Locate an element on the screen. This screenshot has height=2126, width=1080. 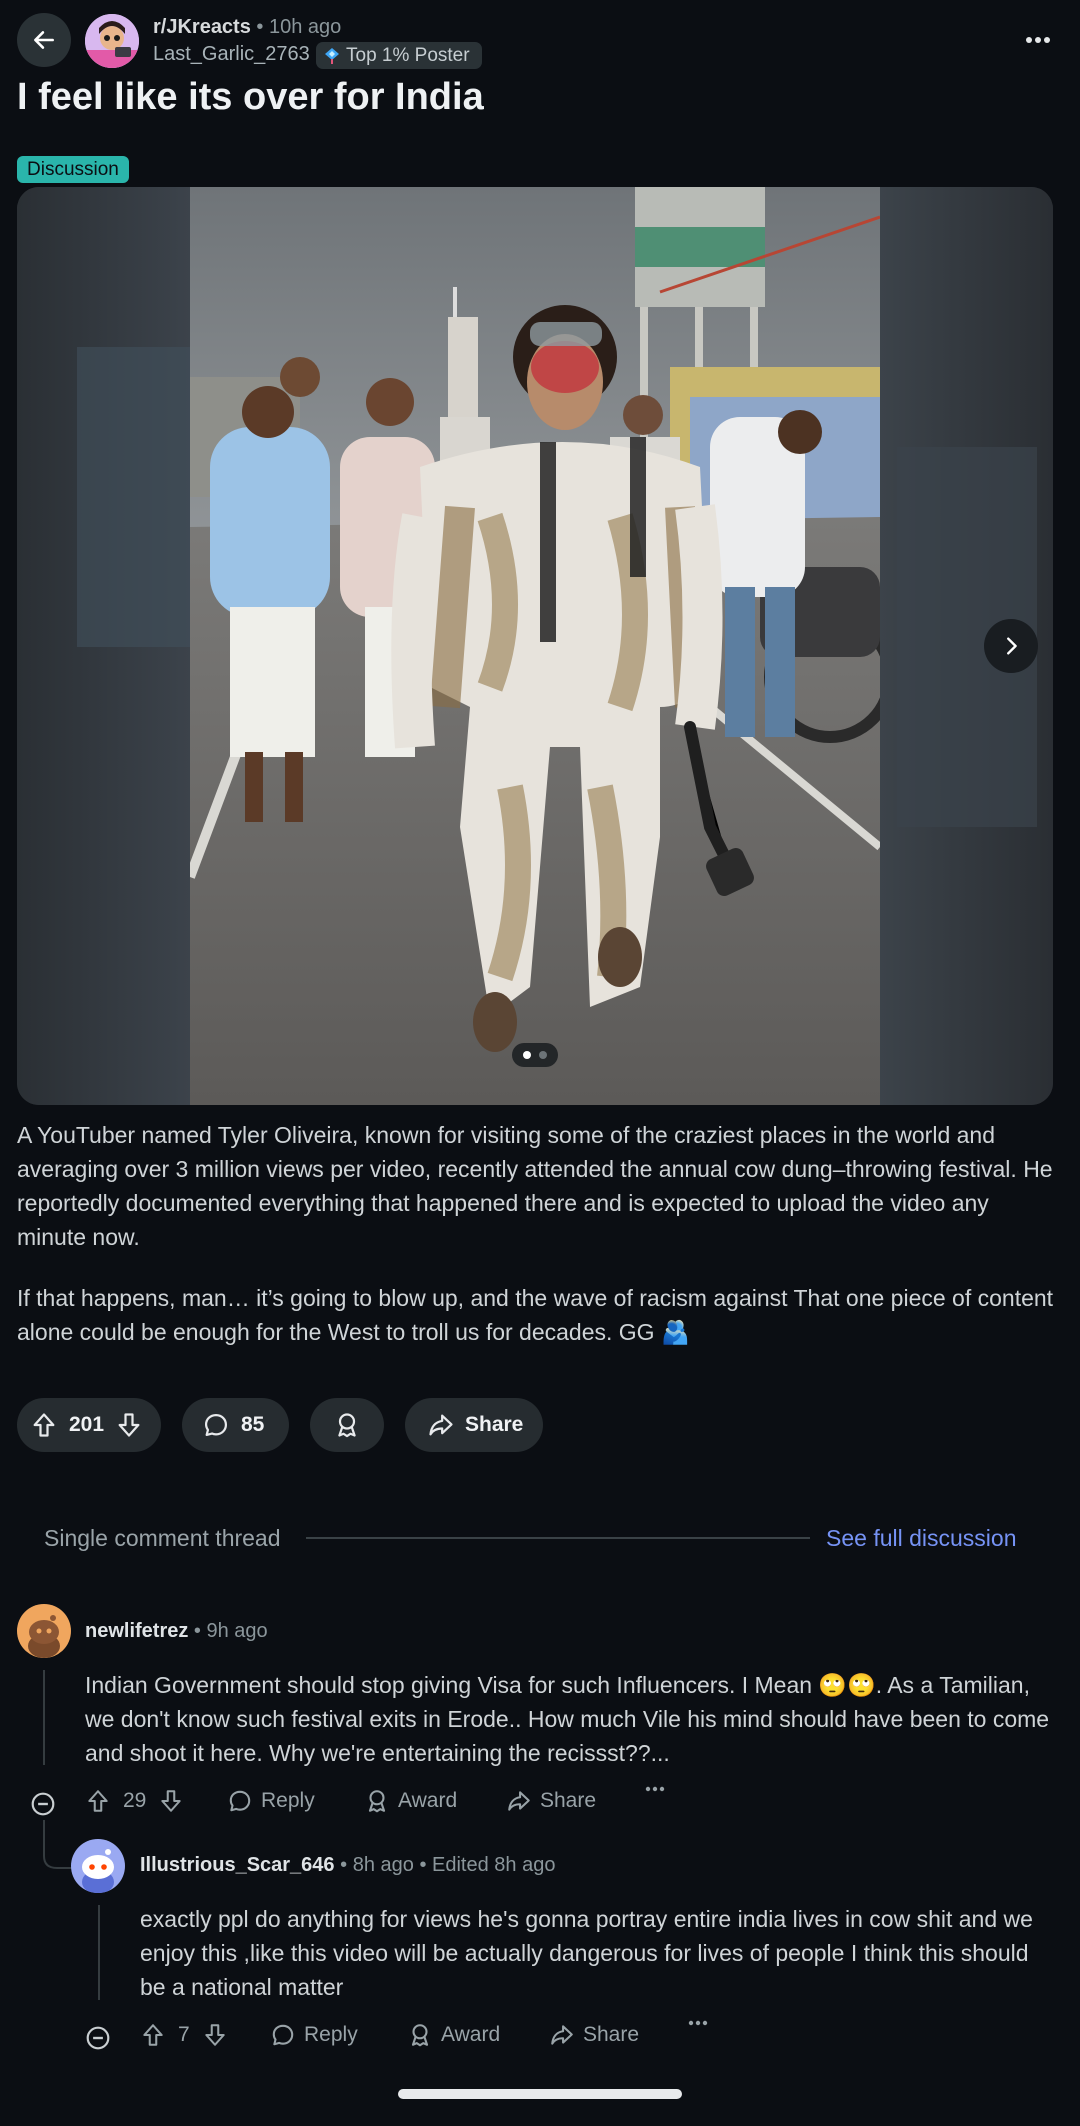
post-author: Last_Garlic_2763 is located at coordinates (231, 54).